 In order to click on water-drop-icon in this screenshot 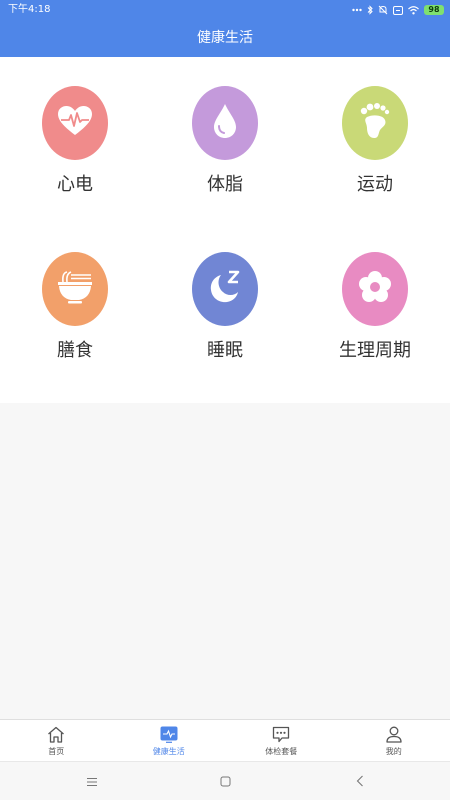, I will do `click(225, 123)`.